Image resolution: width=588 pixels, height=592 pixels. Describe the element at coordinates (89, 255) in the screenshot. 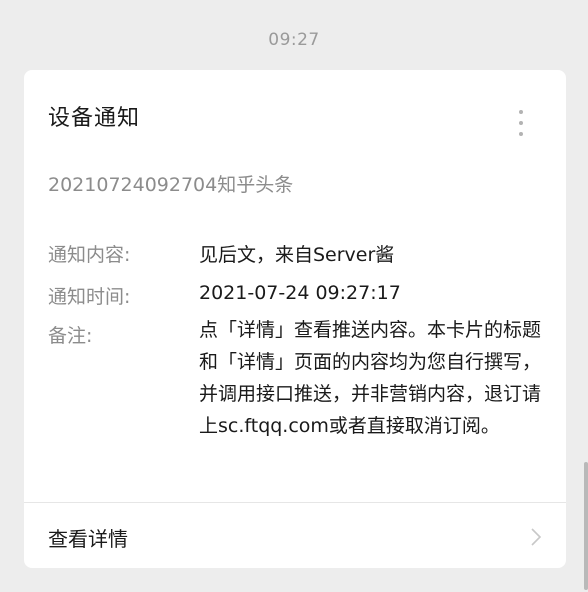

I see `field-label-content: 通知内容:` at that location.